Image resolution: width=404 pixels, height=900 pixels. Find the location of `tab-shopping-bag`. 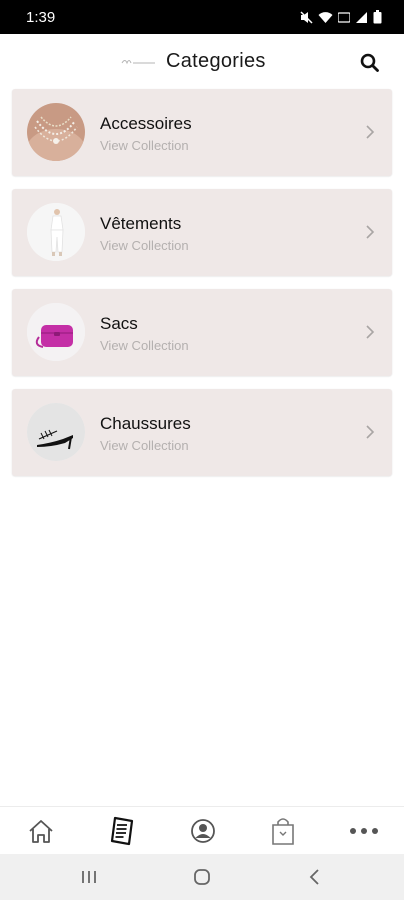

tab-shopping-bag is located at coordinates (283, 831).